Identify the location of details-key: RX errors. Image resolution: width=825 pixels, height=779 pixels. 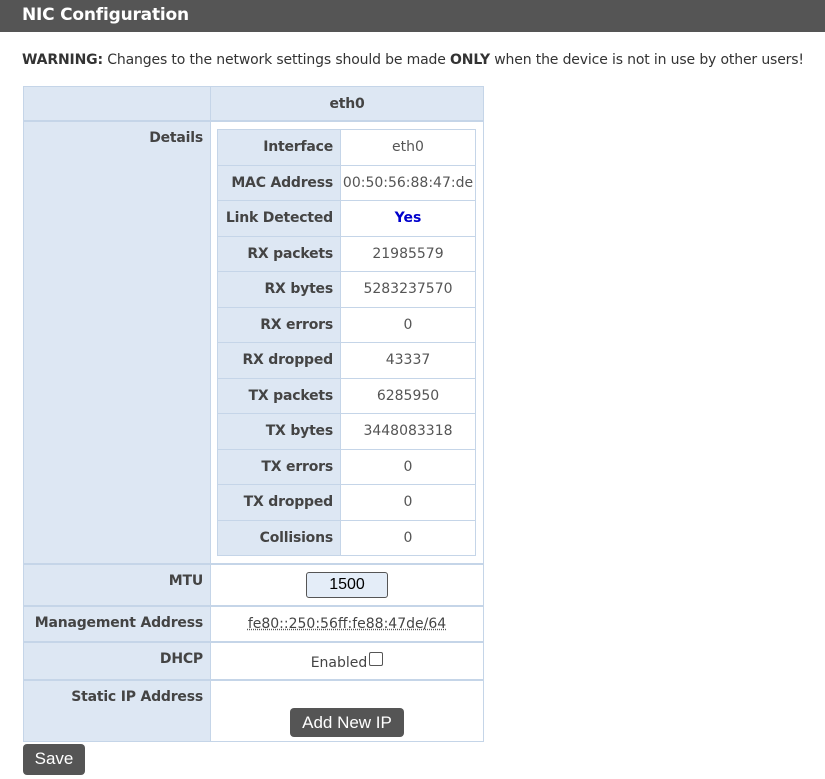
(279, 324).